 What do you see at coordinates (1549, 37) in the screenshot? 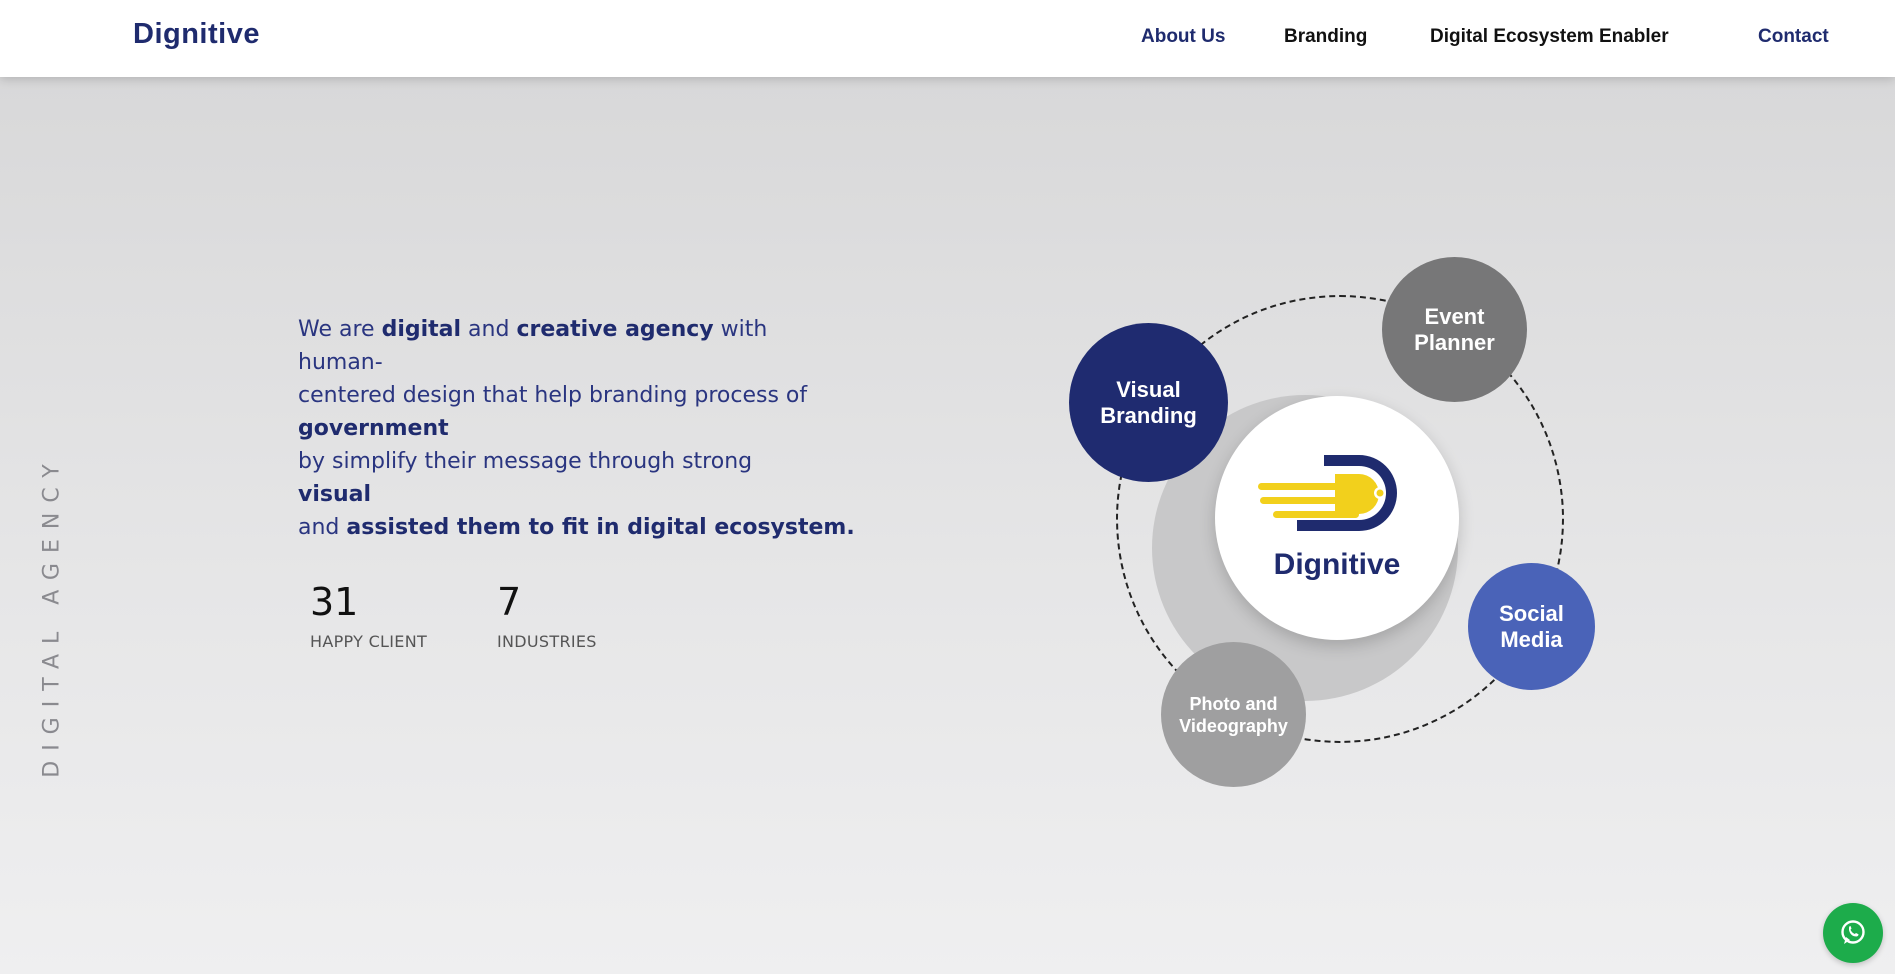
I see `nav-digital-ecosystem-enabler: Digital Ecosystem Enabler` at bounding box center [1549, 37].